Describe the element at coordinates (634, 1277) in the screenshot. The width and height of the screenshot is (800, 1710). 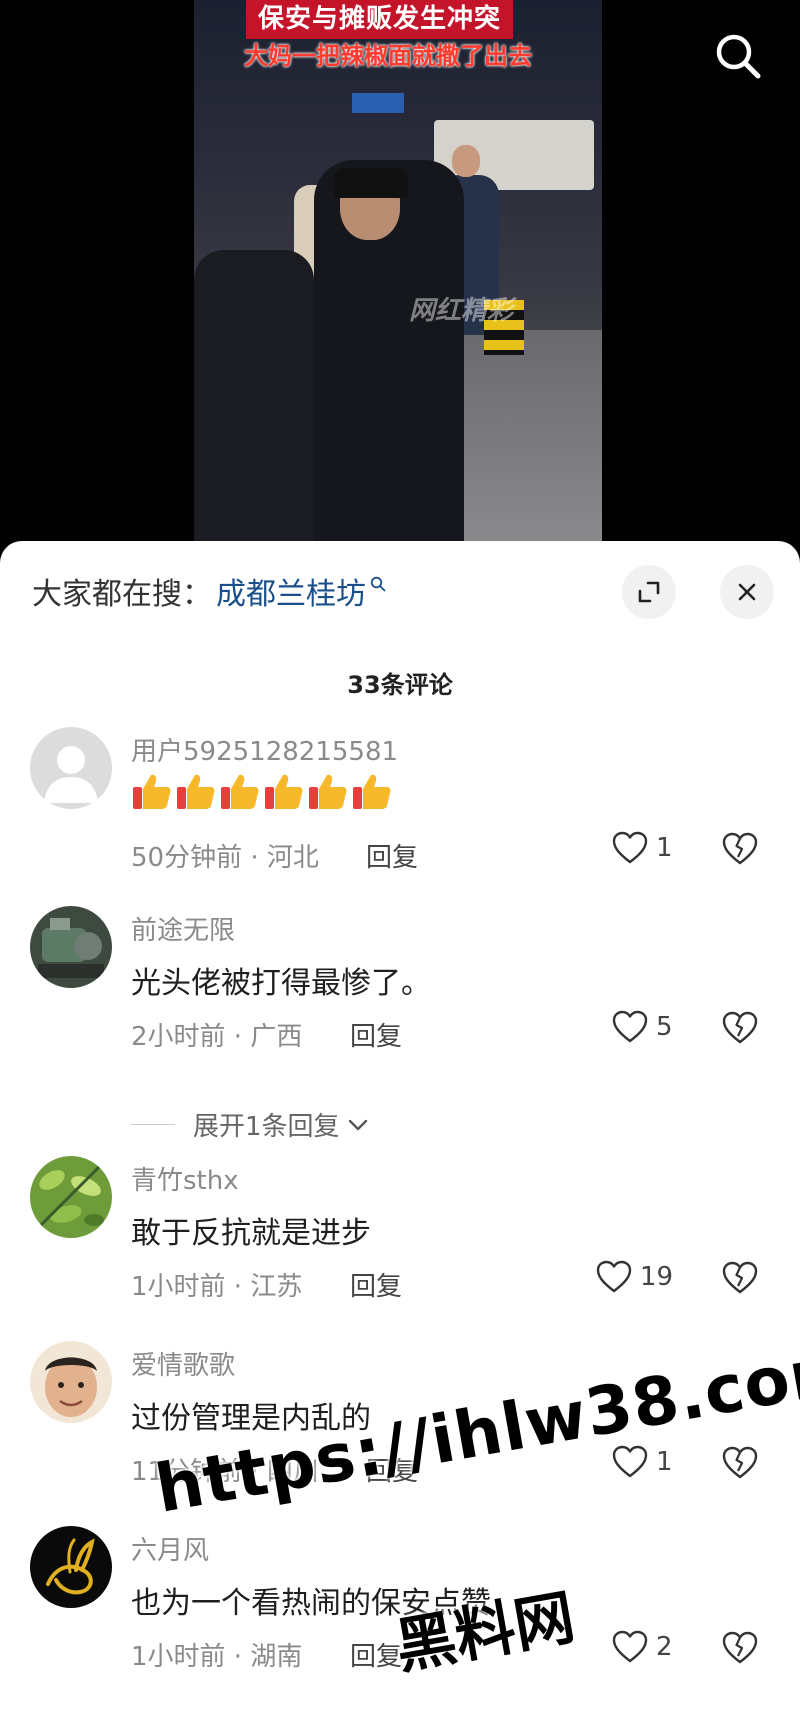
I see `like-button: 19` at that location.